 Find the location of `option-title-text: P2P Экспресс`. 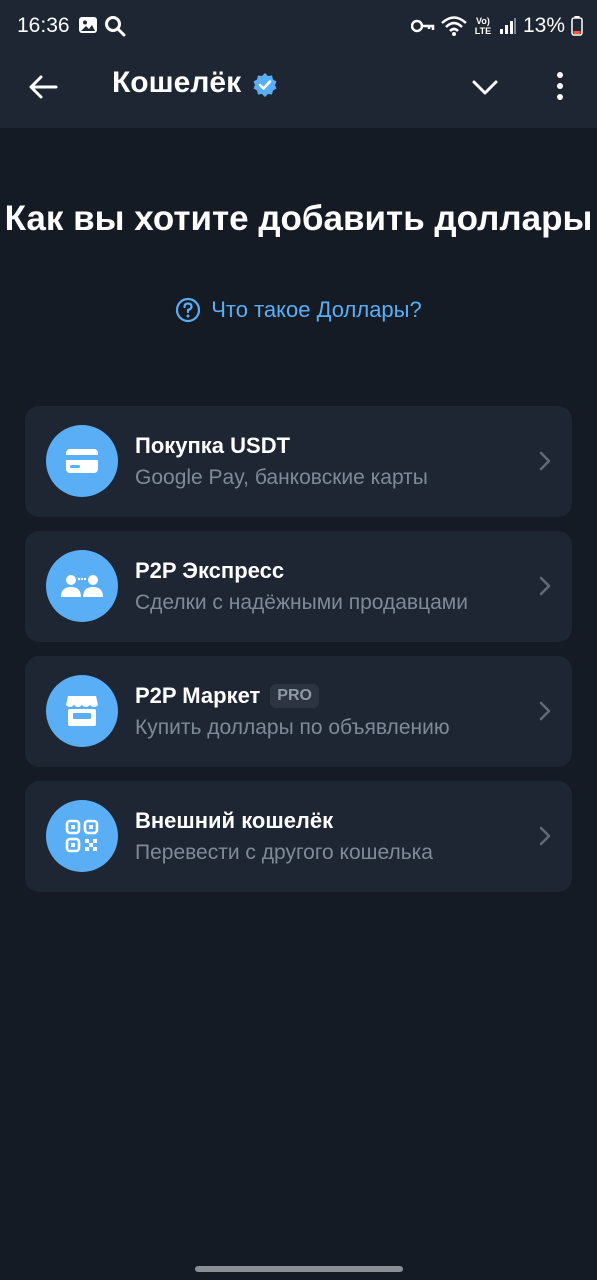

option-title-text: P2P Экспресс is located at coordinates (210, 570).